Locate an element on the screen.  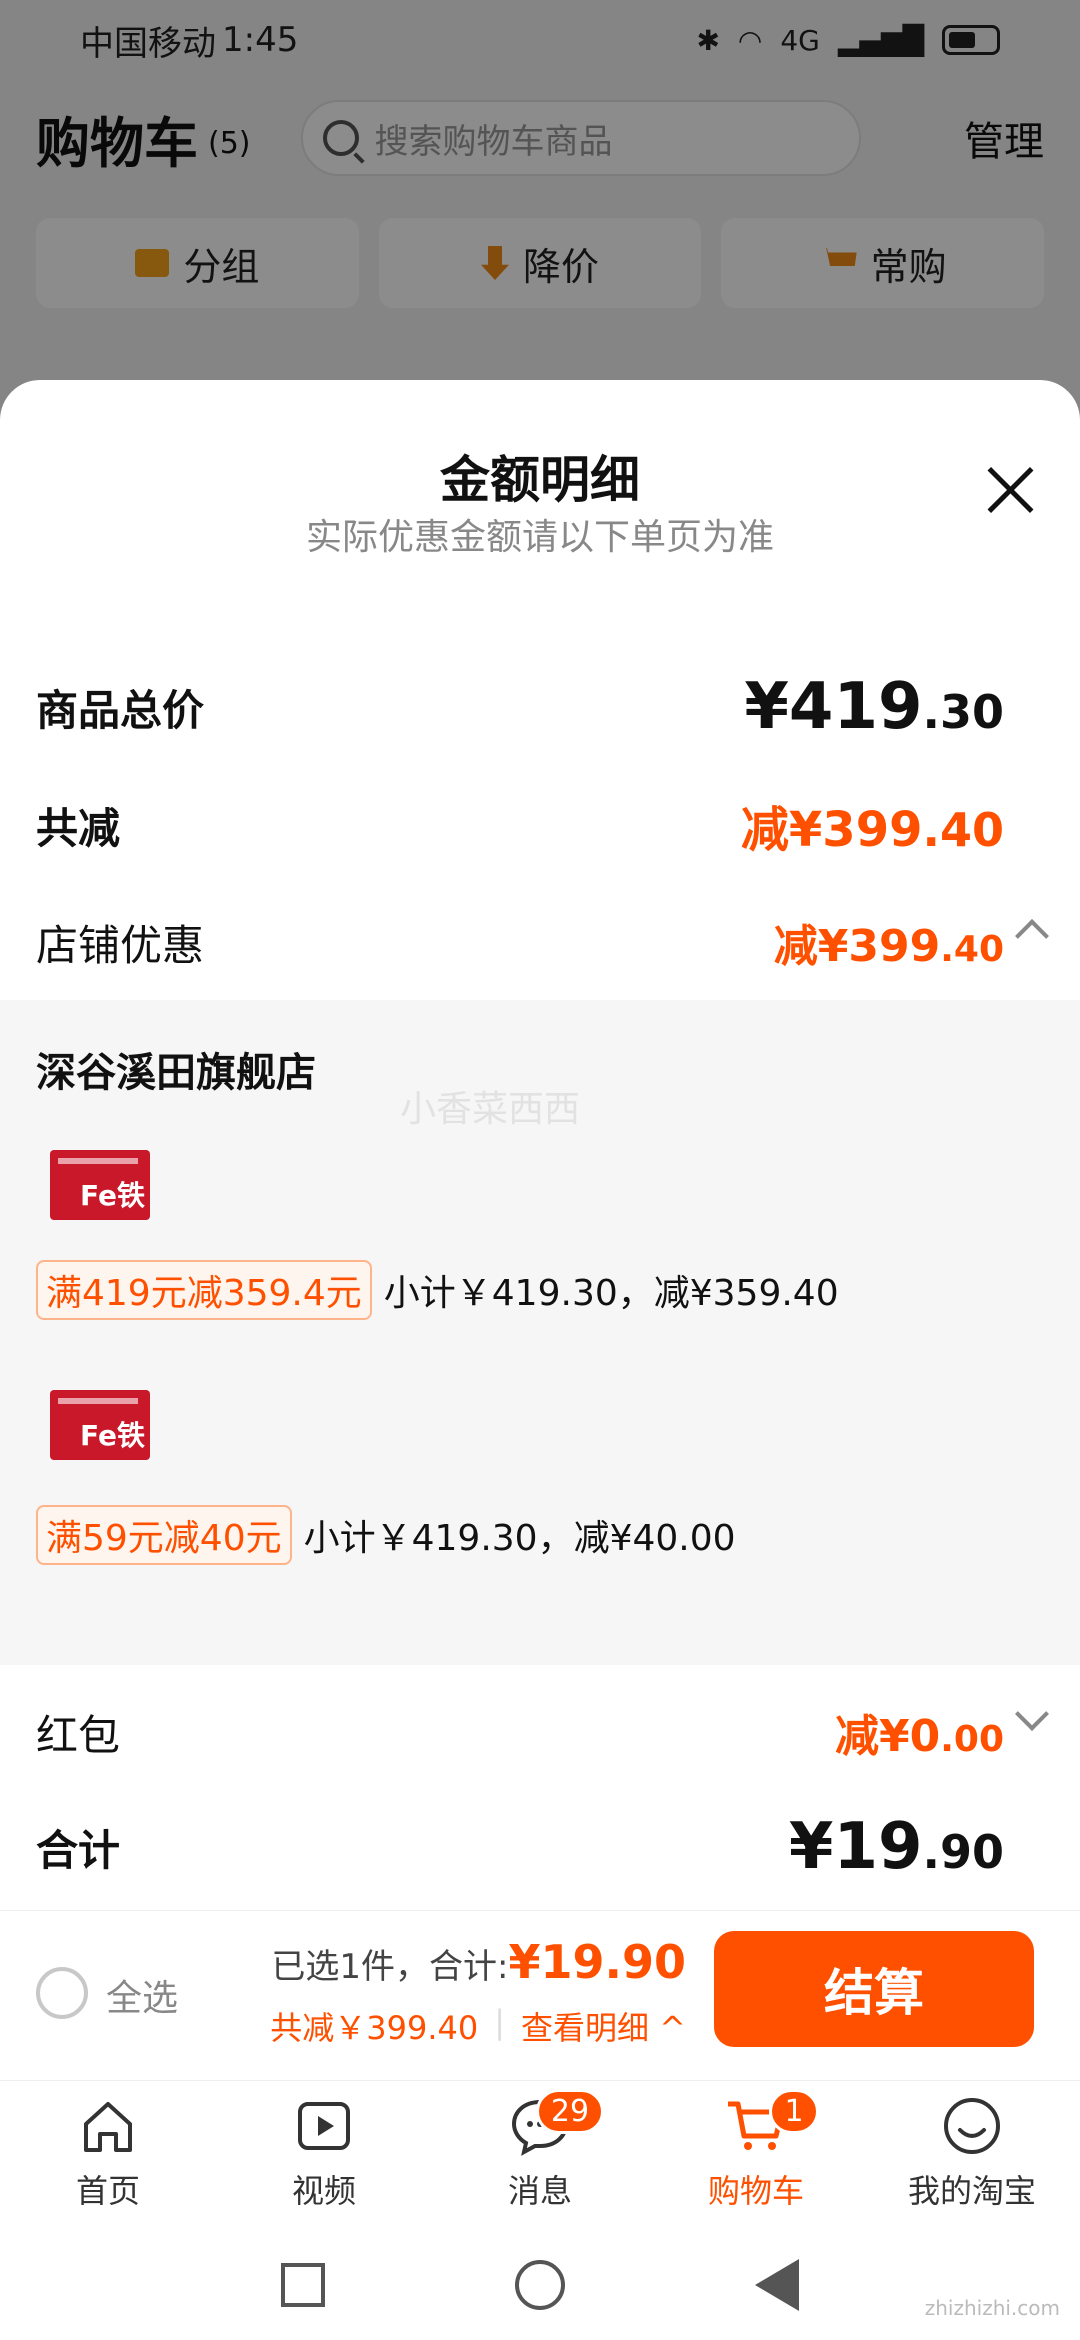
redpacket-row: 红包 减¥0 .00 is located at coordinates (542, 1730).